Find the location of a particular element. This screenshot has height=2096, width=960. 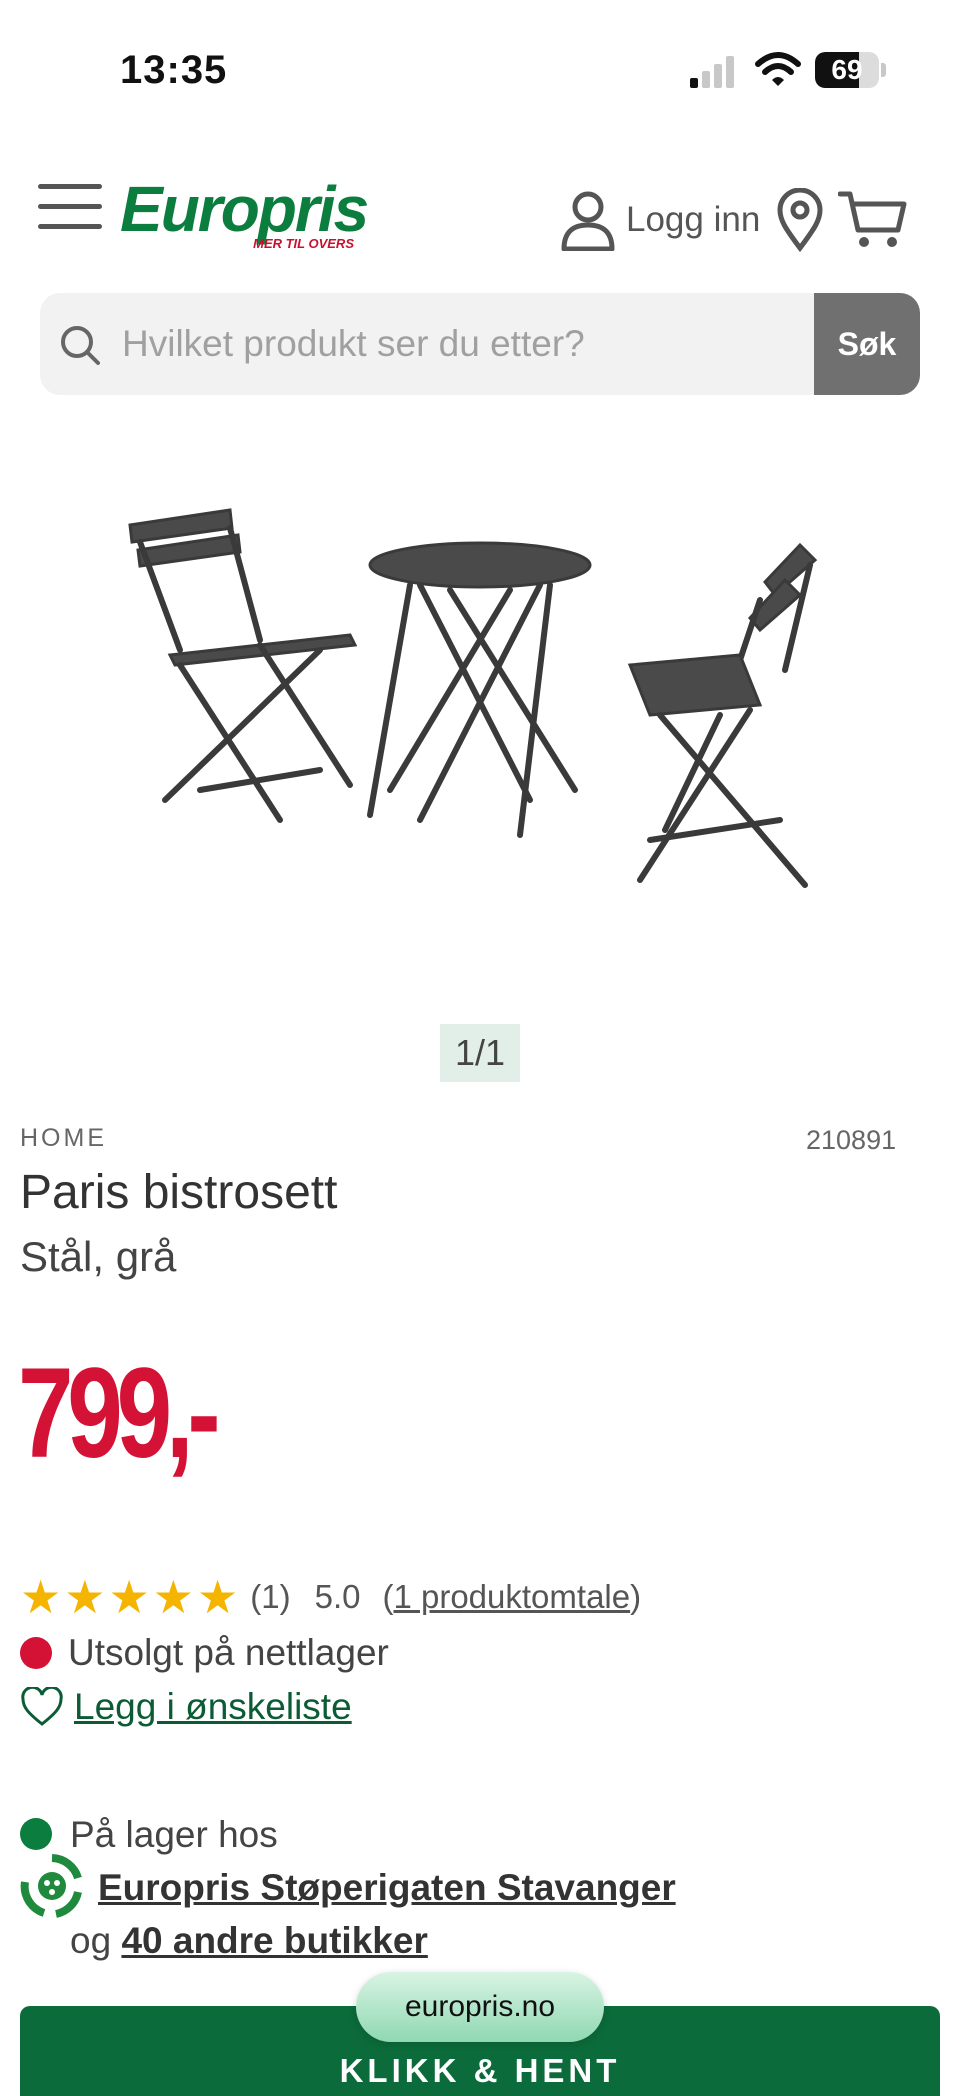

user-icon is located at coordinates (588, 221).